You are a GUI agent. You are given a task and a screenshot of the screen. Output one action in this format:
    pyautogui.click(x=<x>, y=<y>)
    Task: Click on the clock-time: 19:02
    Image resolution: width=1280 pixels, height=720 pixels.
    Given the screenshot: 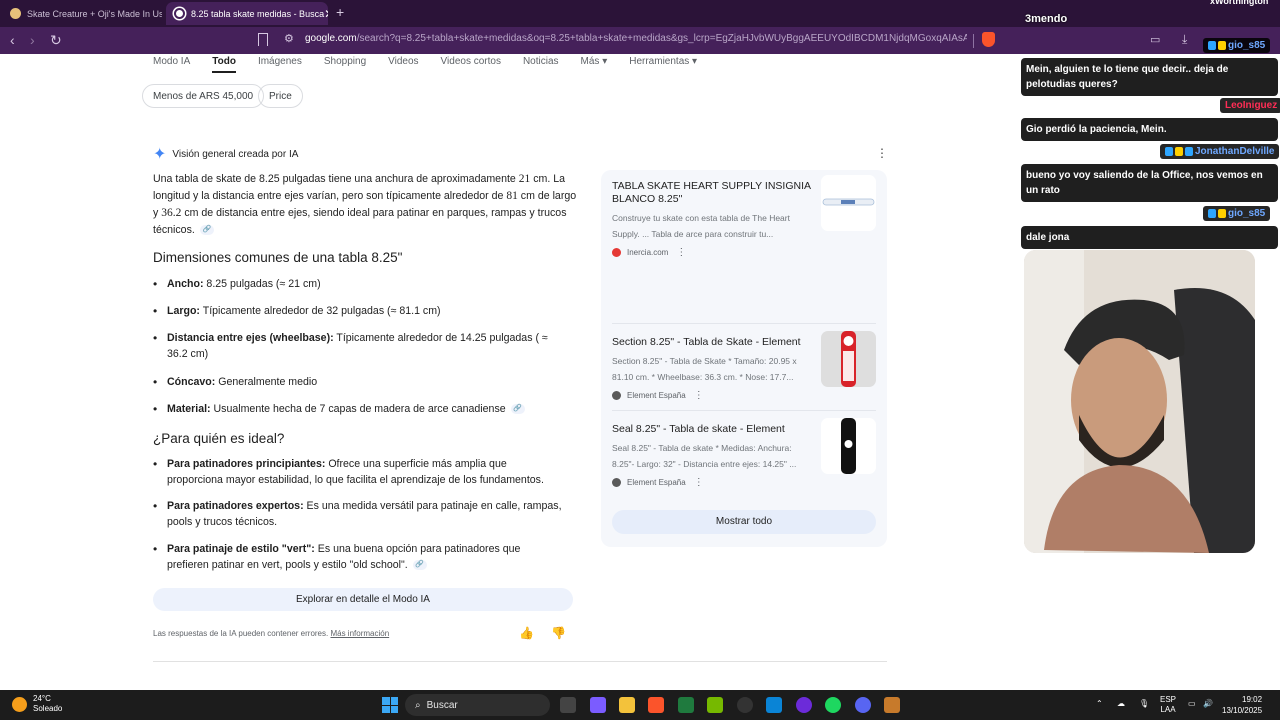 What is the action you would take?
    pyautogui.click(x=1252, y=699)
    